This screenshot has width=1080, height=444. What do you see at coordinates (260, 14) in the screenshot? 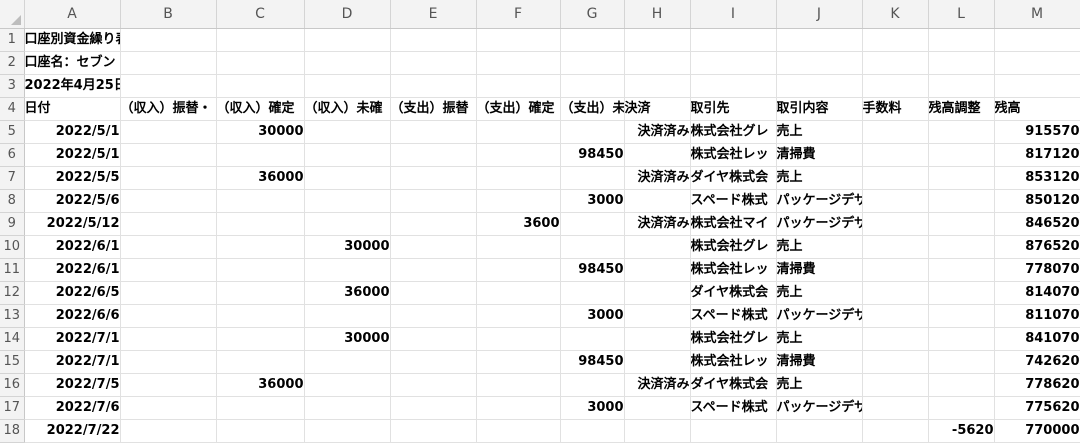
I see `column-header-c: C` at bounding box center [260, 14].